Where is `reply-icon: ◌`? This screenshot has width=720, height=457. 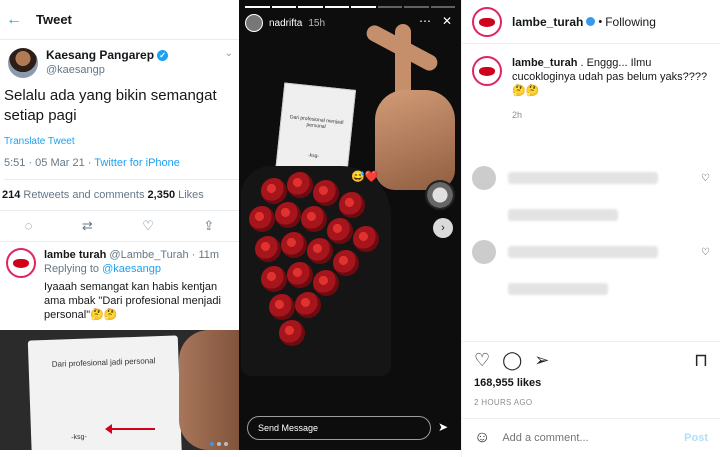 reply-icon: ◌ is located at coordinates (29, 226).